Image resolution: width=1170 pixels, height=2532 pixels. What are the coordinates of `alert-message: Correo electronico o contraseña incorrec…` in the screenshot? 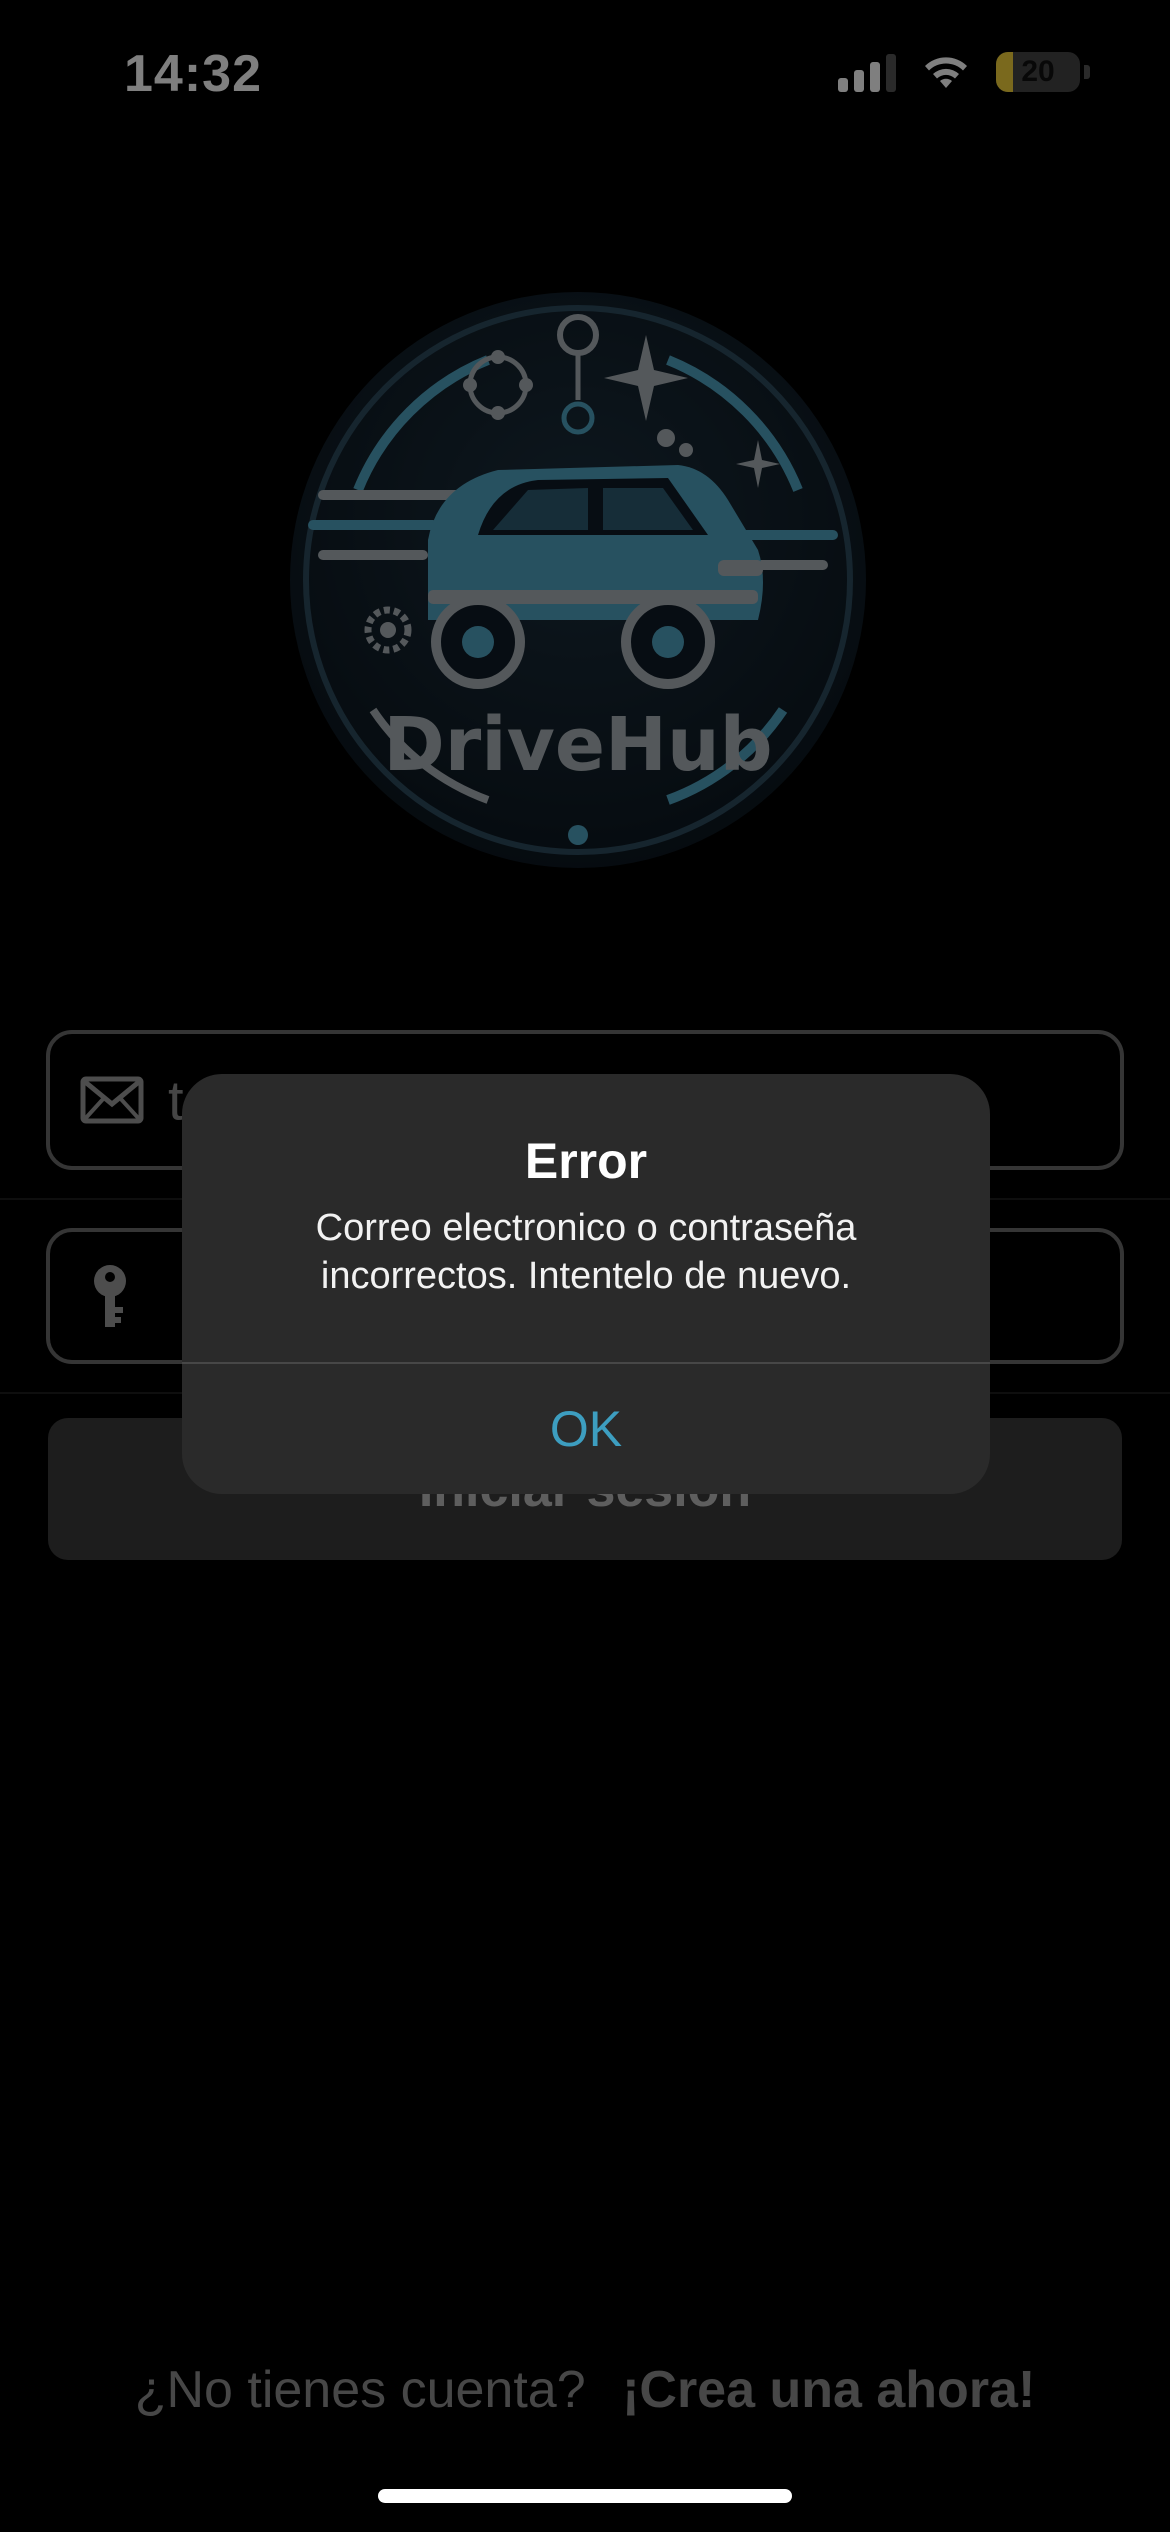 It's located at (586, 1252).